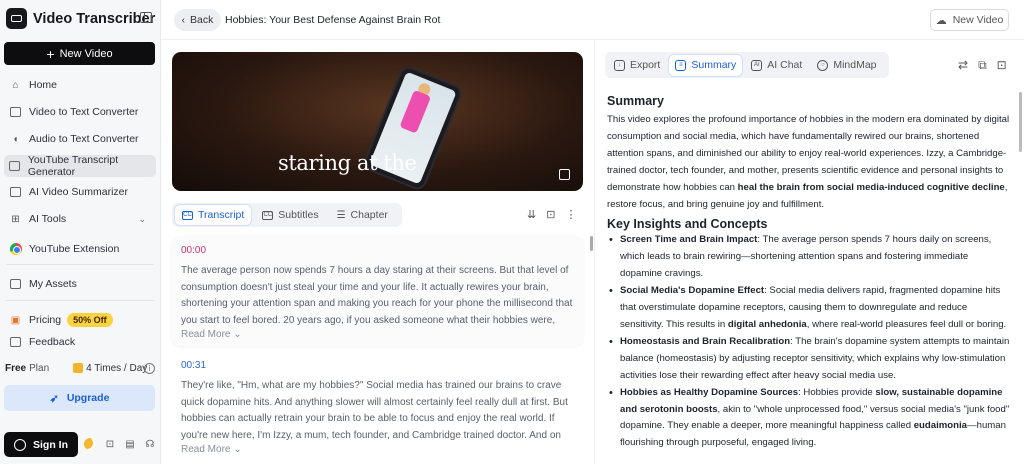 This screenshot has height=464, width=1024. Describe the element at coordinates (84, 112) in the screenshot. I see `sidebar-item-label: Video to Text Converter` at that location.